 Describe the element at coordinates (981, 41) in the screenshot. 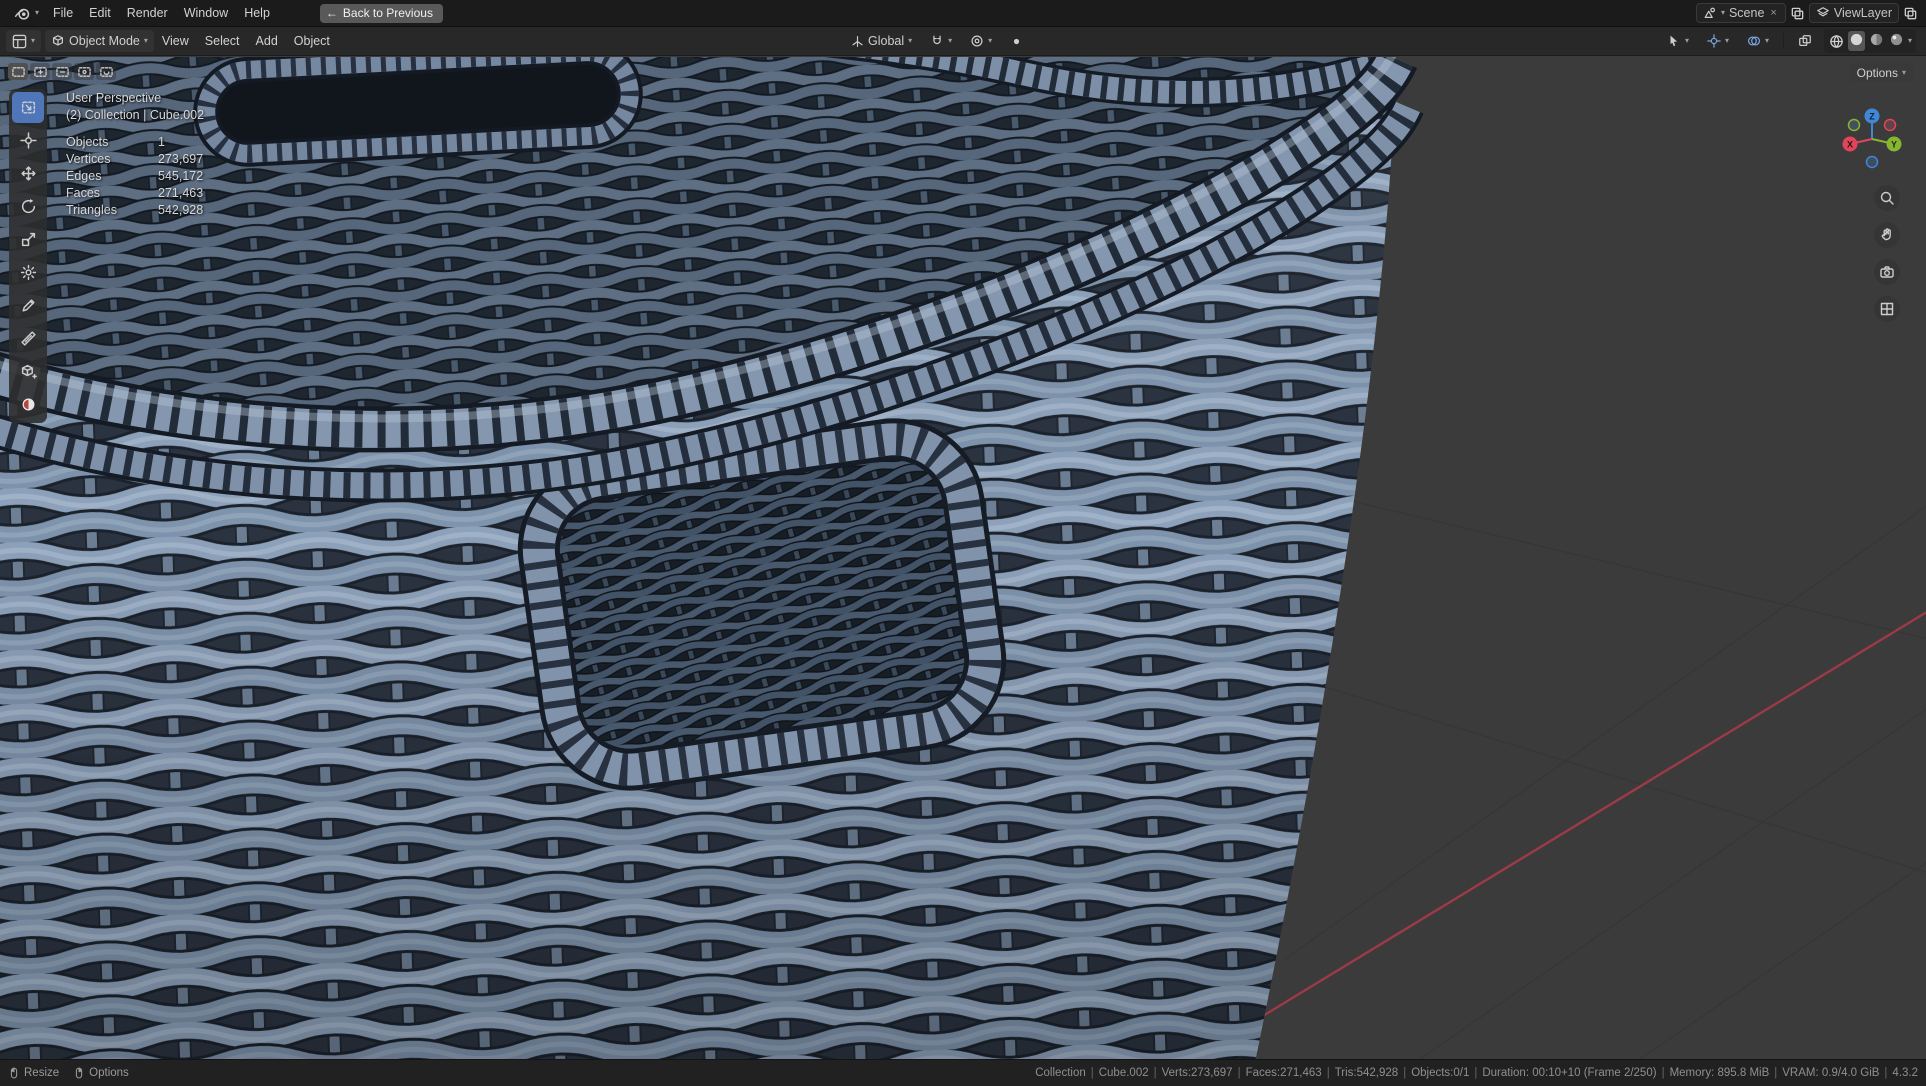

I see `proportional-editing-toggle: ▾` at that location.